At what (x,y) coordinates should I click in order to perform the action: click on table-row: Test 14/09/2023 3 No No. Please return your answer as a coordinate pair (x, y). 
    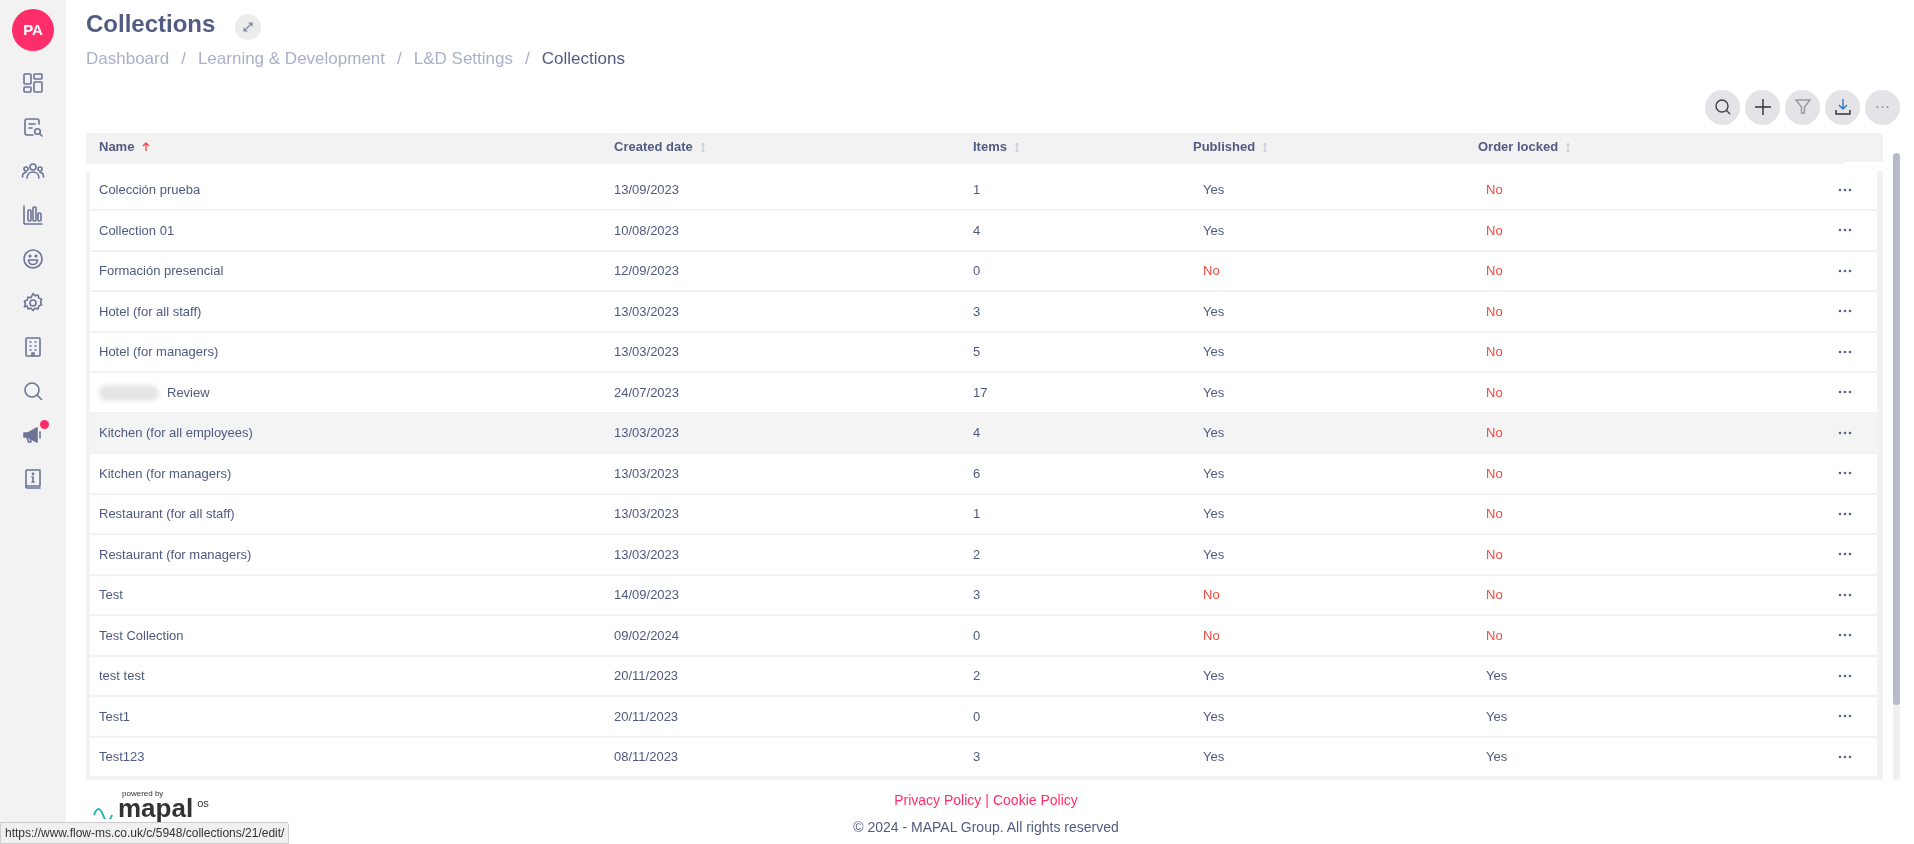
    Looking at the image, I should click on (983, 594).